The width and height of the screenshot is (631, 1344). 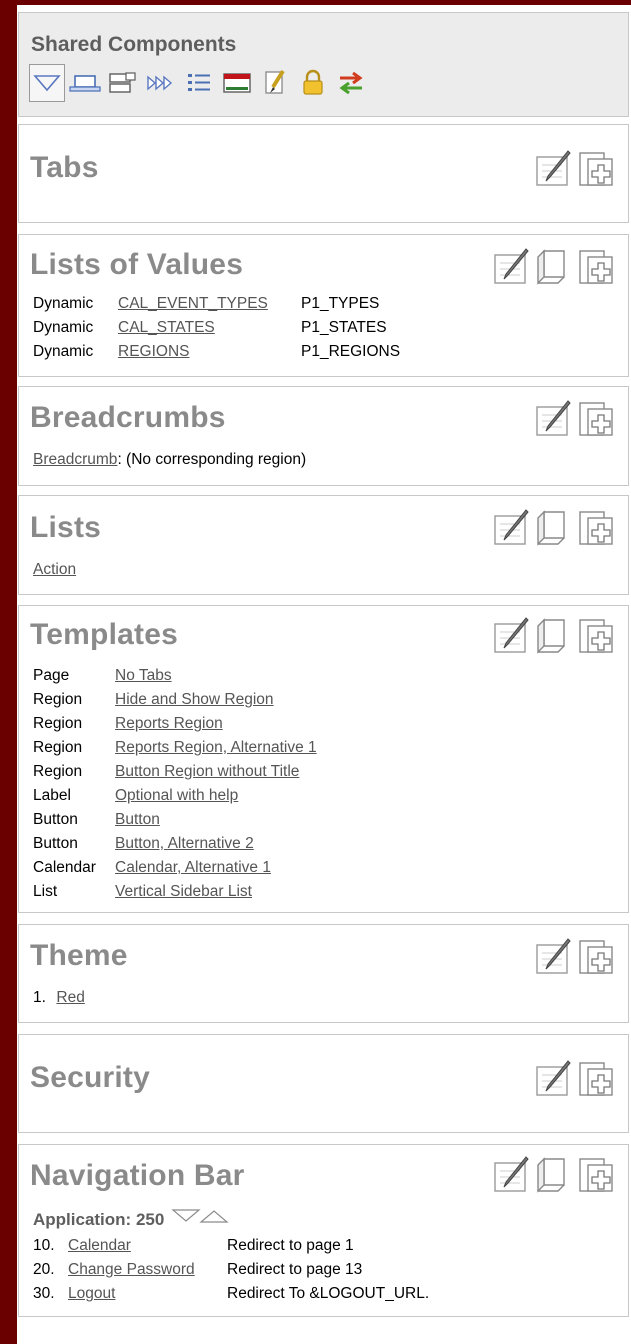 I want to click on lov-type: Dynamic, so click(x=63, y=327).